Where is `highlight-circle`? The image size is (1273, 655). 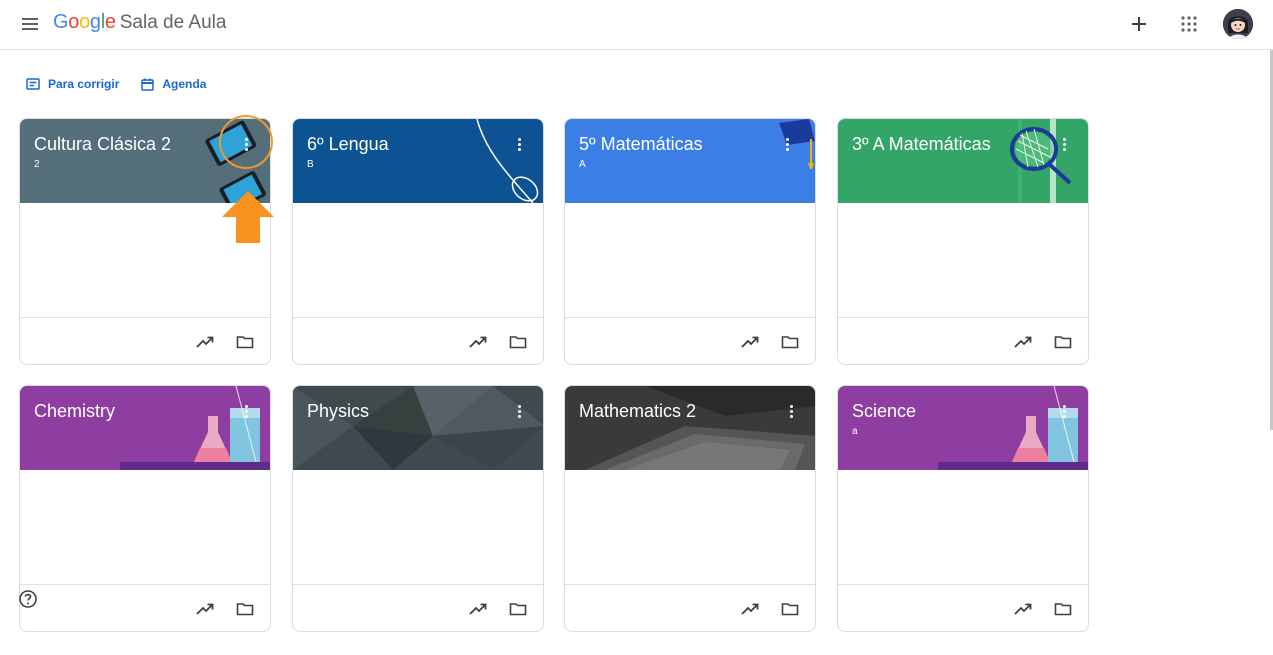
highlight-circle is located at coordinates (246, 142).